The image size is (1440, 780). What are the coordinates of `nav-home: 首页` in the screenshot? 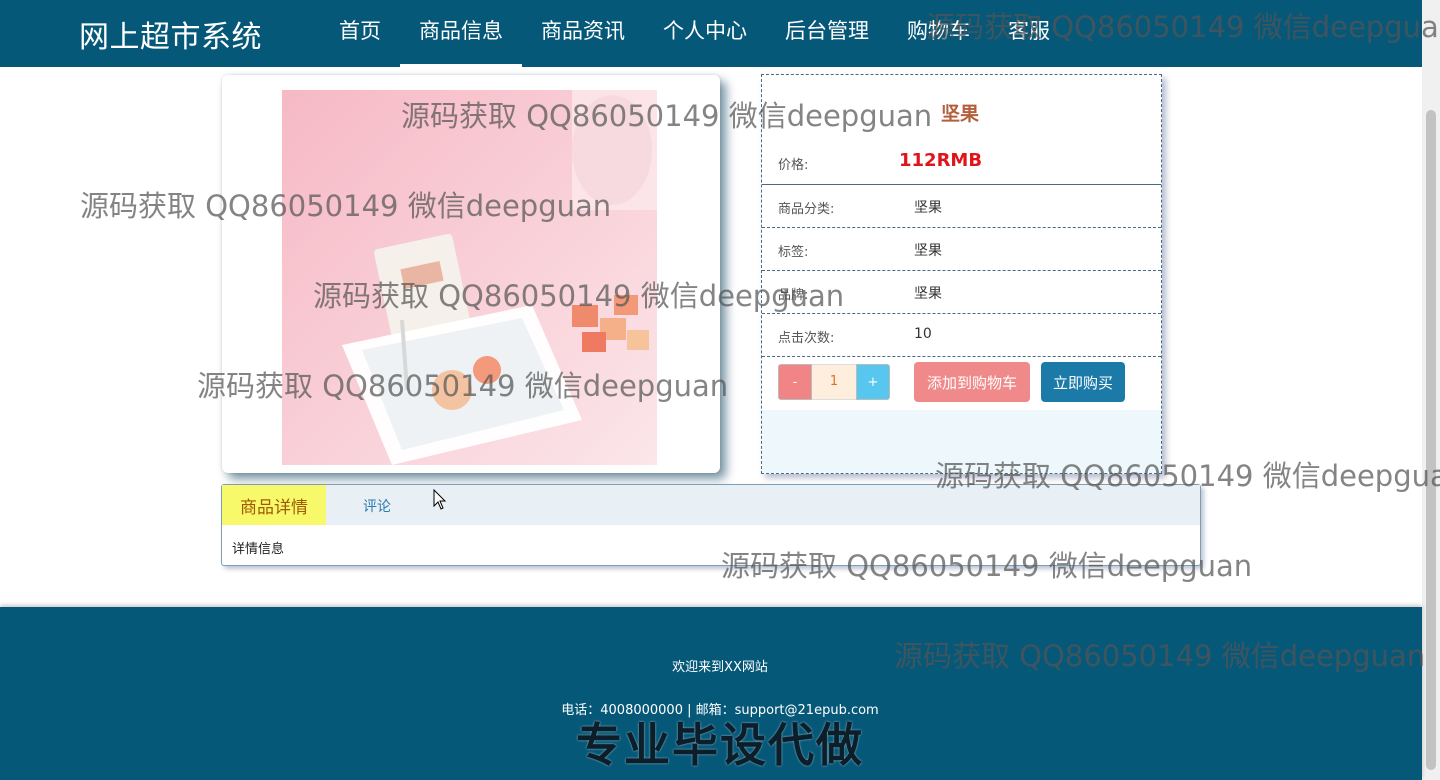 It's located at (360, 33).